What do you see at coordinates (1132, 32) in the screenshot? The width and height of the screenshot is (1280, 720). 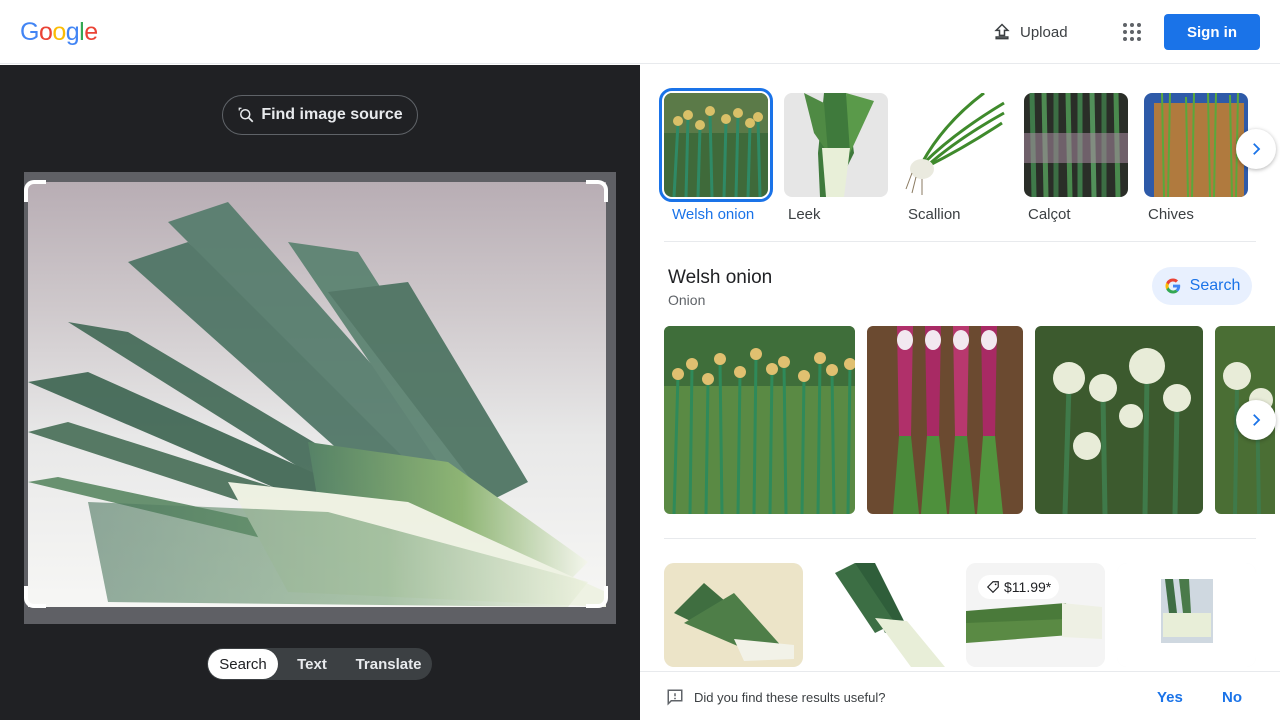 I see `apps-grid-icon` at bounding box center [1132, 32].